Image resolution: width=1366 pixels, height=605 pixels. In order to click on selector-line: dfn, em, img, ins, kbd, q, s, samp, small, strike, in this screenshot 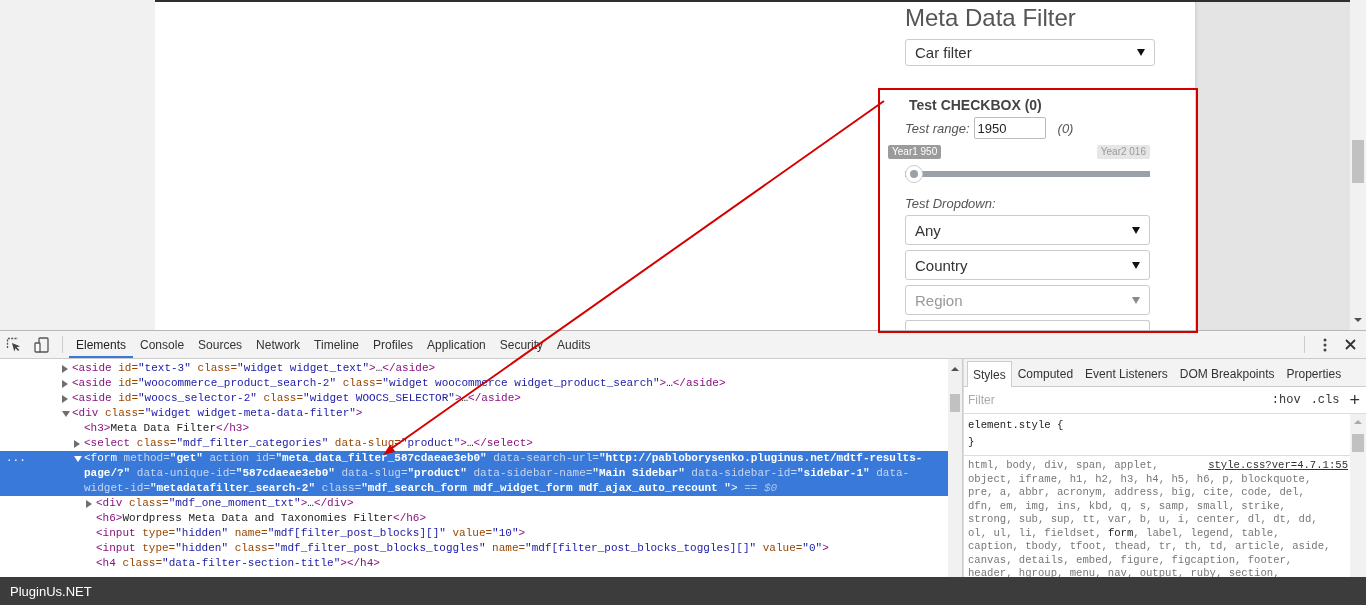, I will do `click(1127, 506)`.